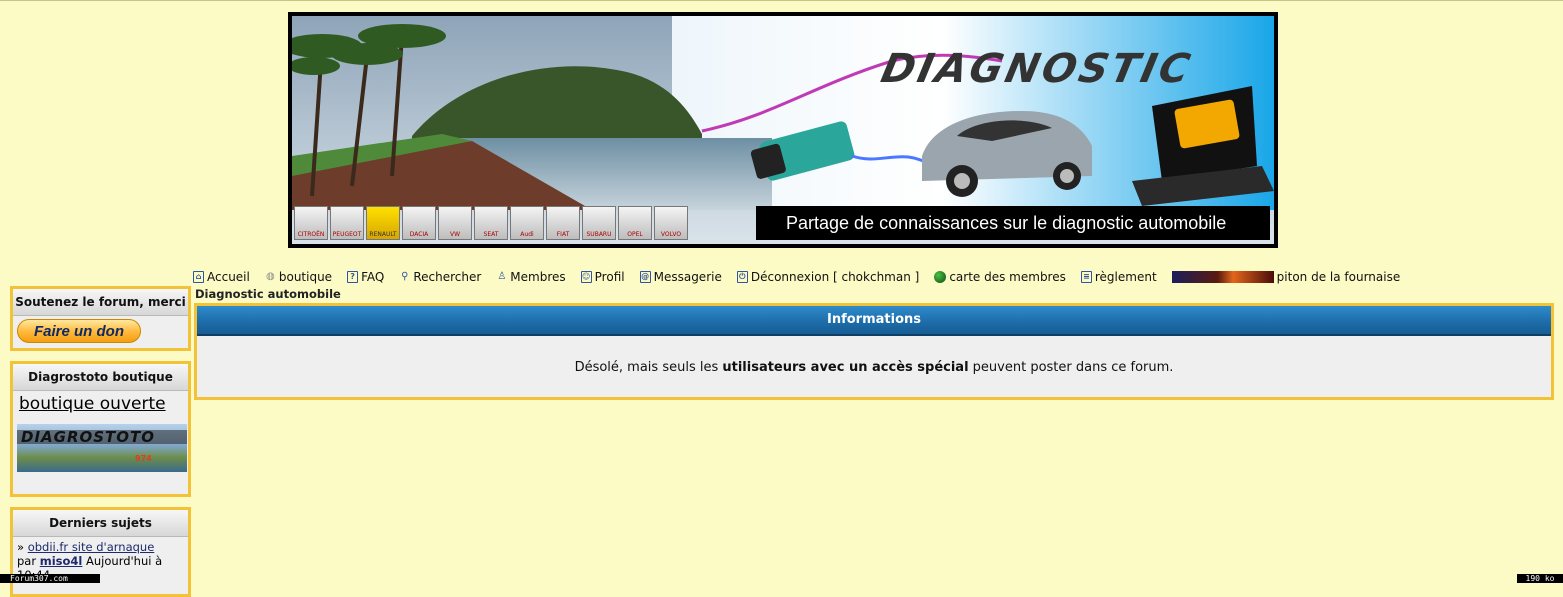 The image size is (1563, 597). I want to click on footer-forum-link: Forum307.com, so click(50, 578).